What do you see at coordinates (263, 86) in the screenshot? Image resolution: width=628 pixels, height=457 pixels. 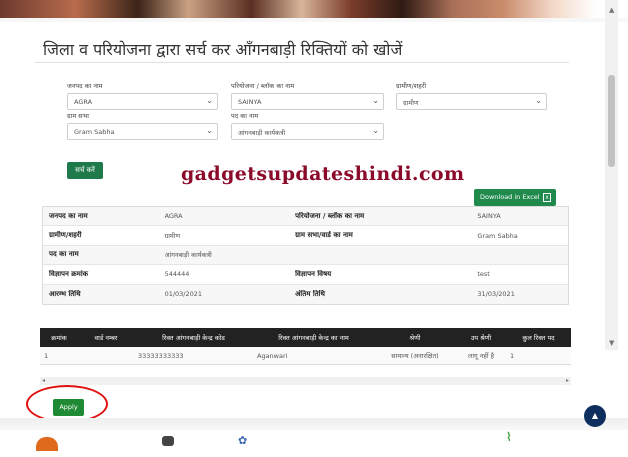 I see `project-label: परियोजना / ब्लॉक का नाम` at bounding box center [263, 86].